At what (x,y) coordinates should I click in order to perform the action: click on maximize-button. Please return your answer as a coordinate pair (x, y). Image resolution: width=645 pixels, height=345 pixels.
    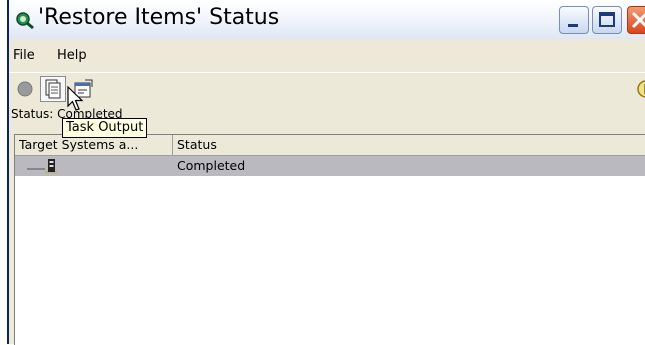
    Looking at the image, I should click on (607, 20).